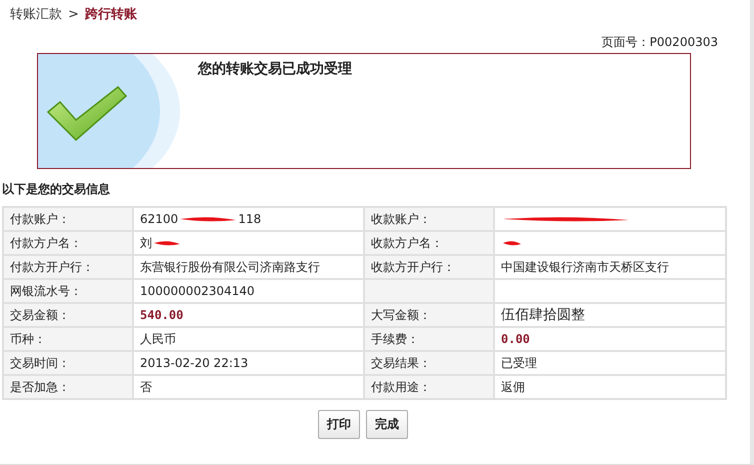 The image size is (754, 465). What do you see at coordinates (250, 219) in the screenshot?
I see `value-text: 118` at bounding box center [250, 219].